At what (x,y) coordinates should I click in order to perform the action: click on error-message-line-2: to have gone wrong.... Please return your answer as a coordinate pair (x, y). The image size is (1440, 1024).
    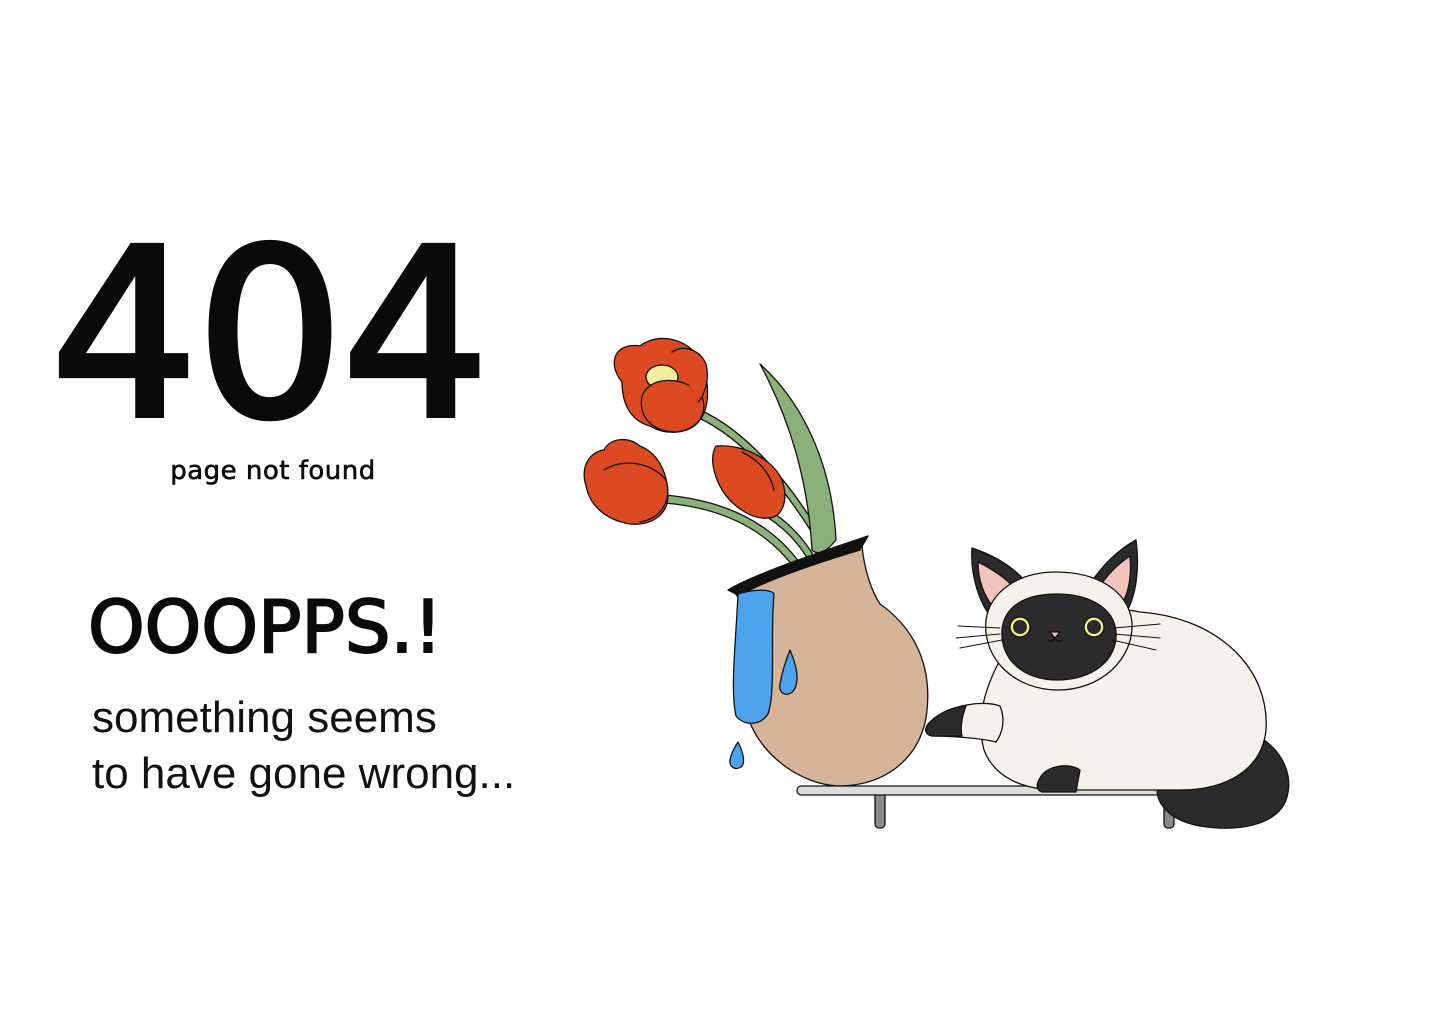
    Looking at the image, I should click on (304, 773).